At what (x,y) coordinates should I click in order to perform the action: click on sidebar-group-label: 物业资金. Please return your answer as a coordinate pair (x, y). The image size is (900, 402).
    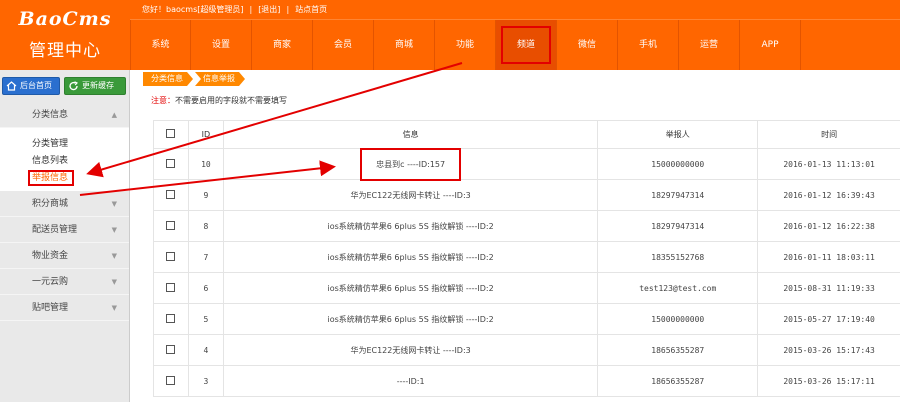
    Looking at the image, I should click on (50, 256).